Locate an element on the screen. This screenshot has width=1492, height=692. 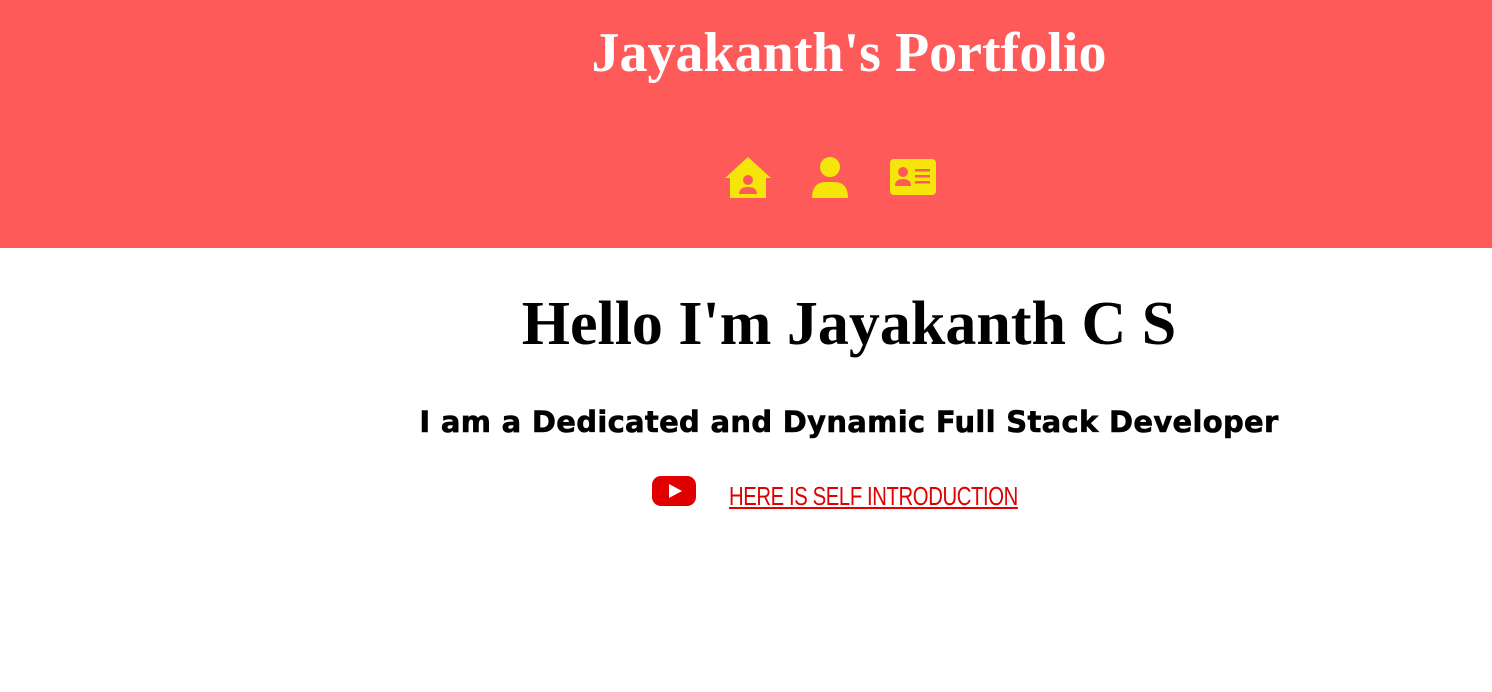
nav-about-link is located at coordinates (830, 178).